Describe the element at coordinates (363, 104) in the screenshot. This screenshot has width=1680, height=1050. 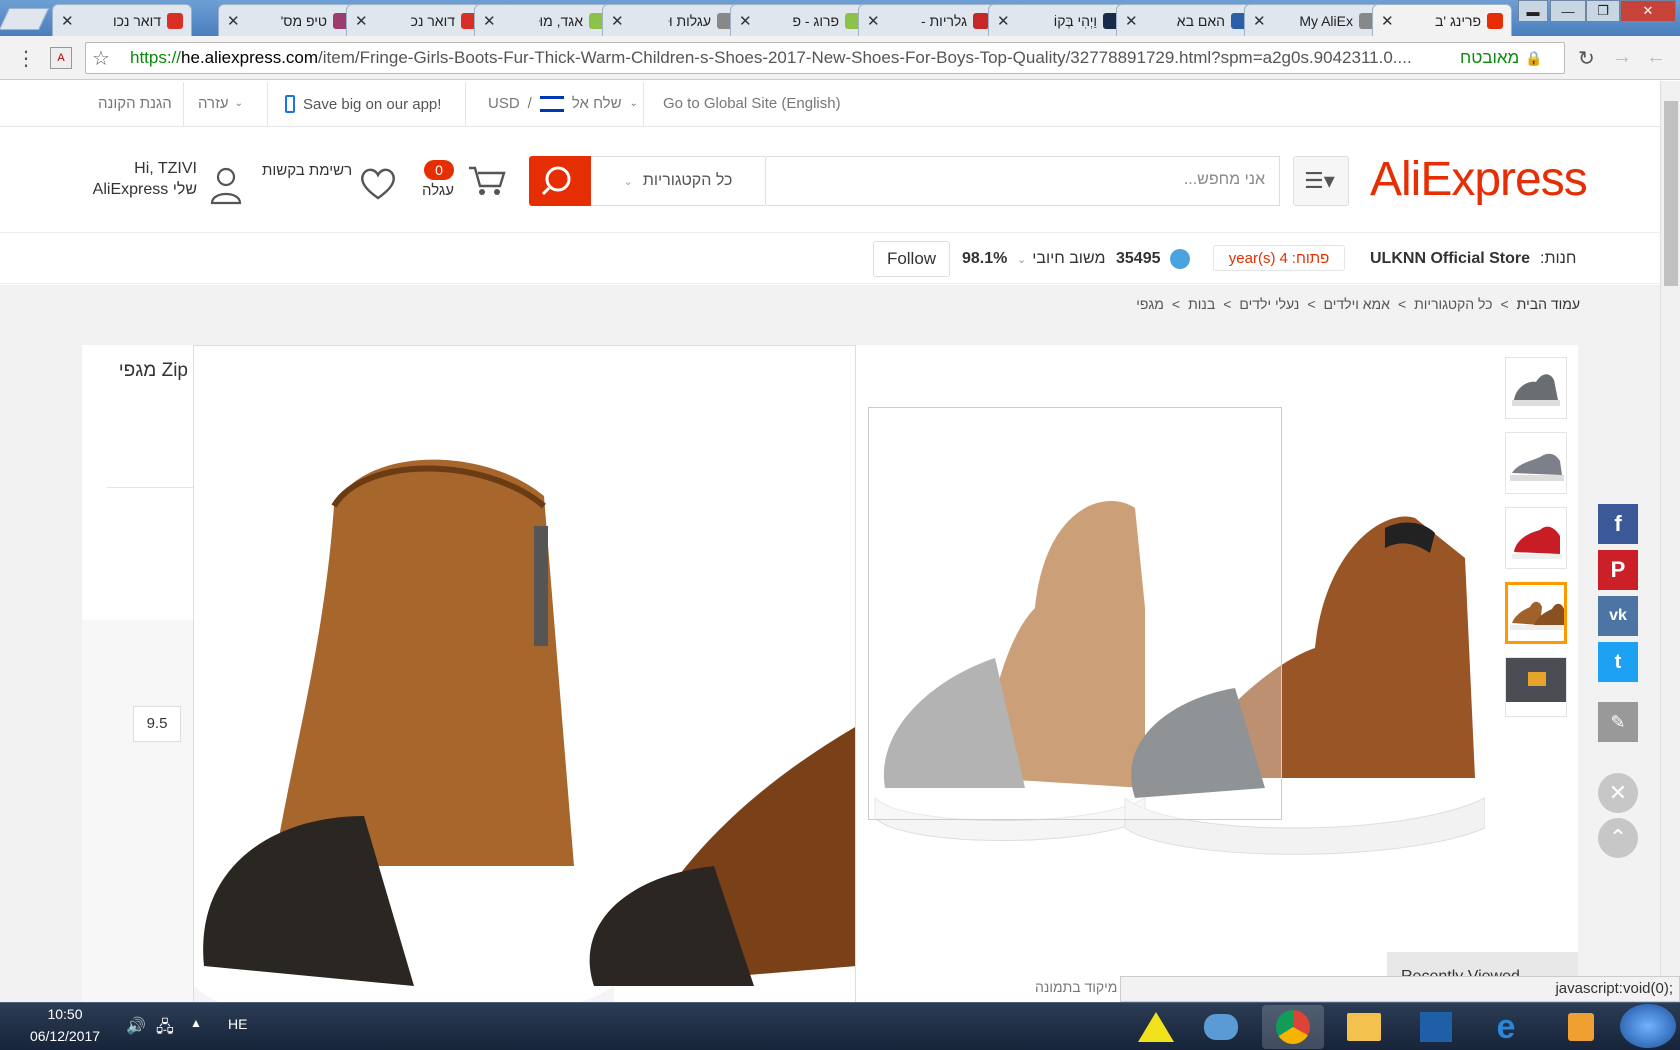
I see `app-promo-link: Save big on our app!` at that location.